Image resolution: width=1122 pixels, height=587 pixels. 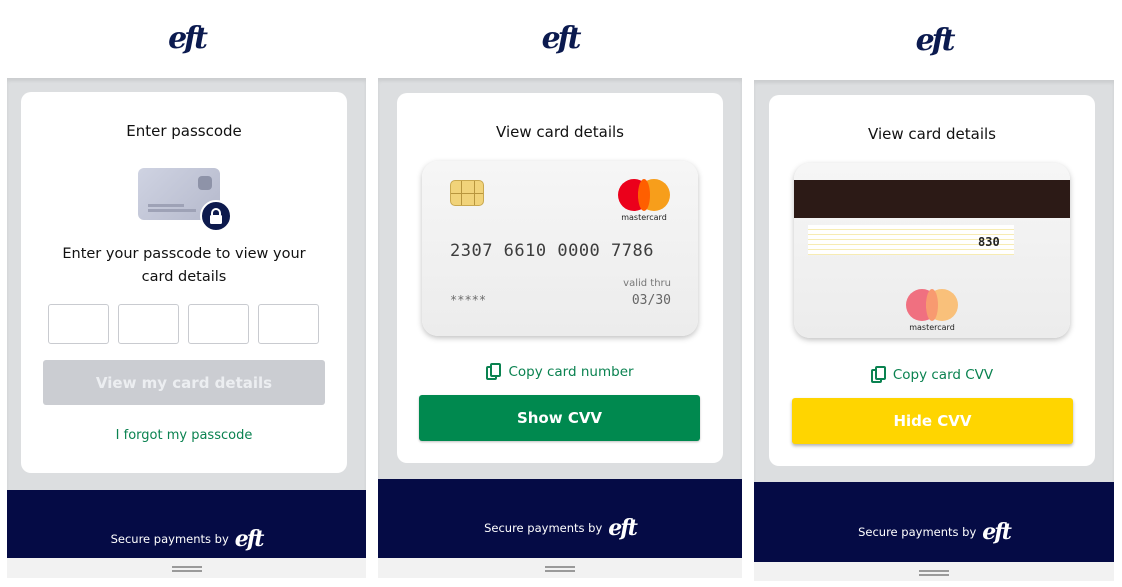 I want to click on copy-card-cvv-label: Copy card CVV, so click(x=943, y=374).